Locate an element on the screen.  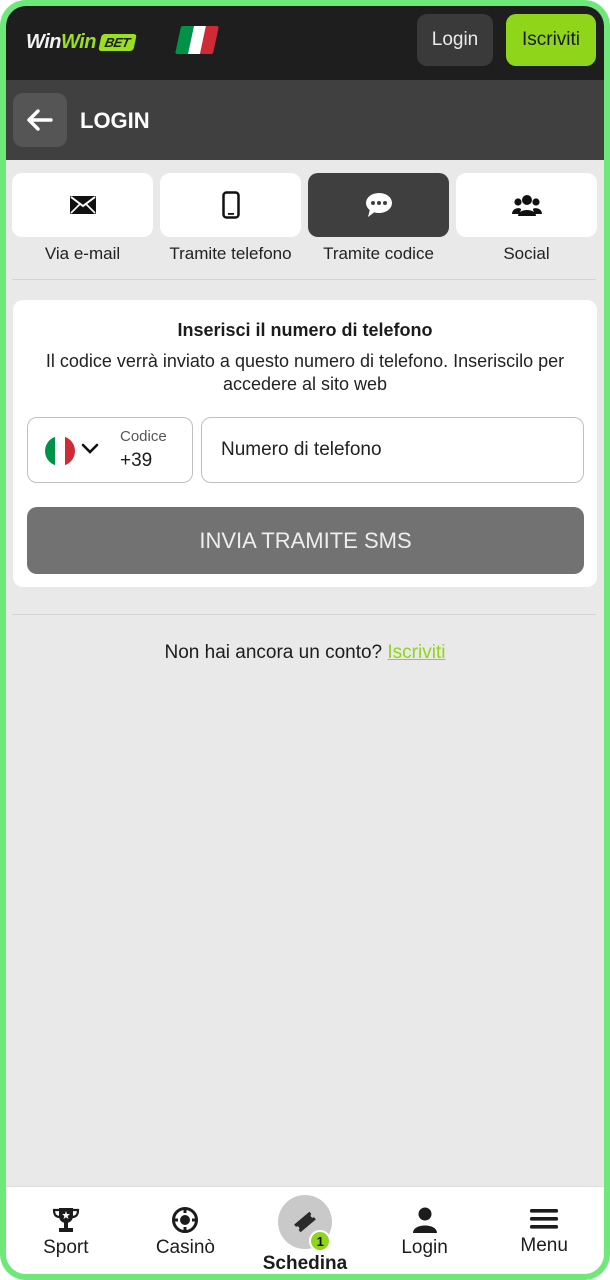
page-title: LOGIN is located at coordinates (115, 120).